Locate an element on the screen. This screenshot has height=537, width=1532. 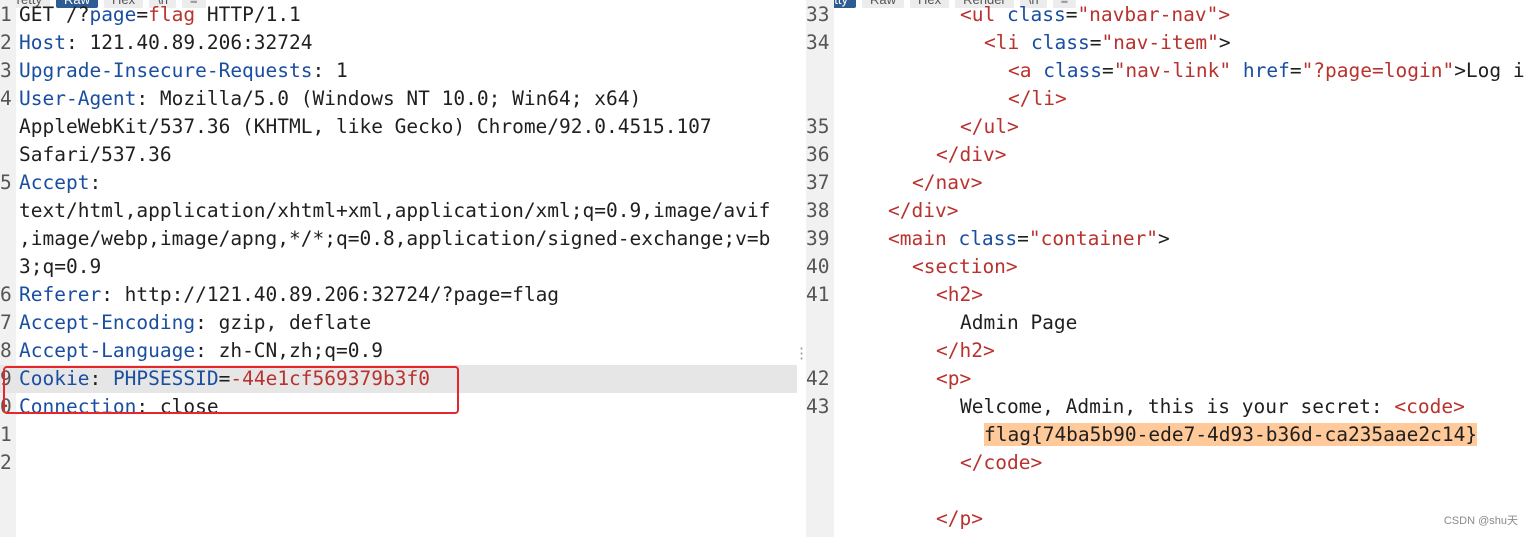
line-code: </p> is located at coordinates (911, 519).